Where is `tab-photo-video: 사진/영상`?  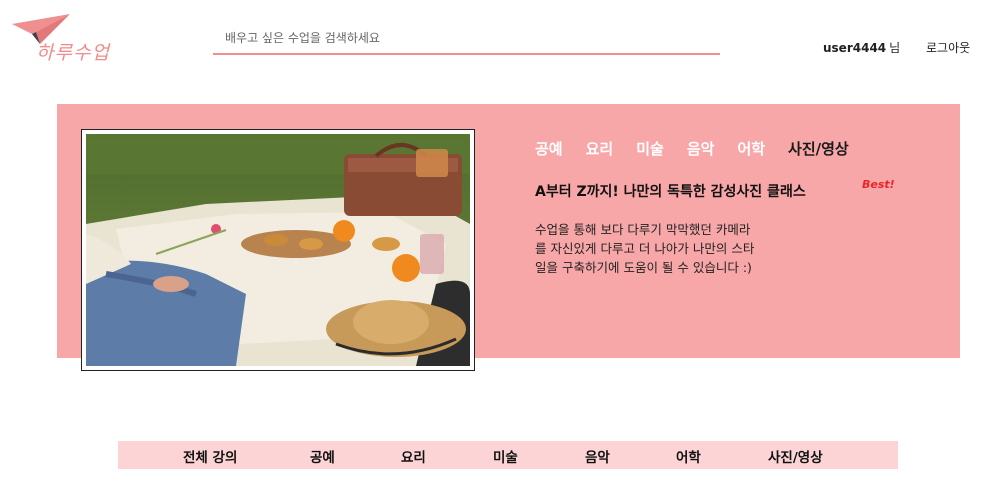 tab-photo-video: 사진/영상 is located at coordinates (795, 456).